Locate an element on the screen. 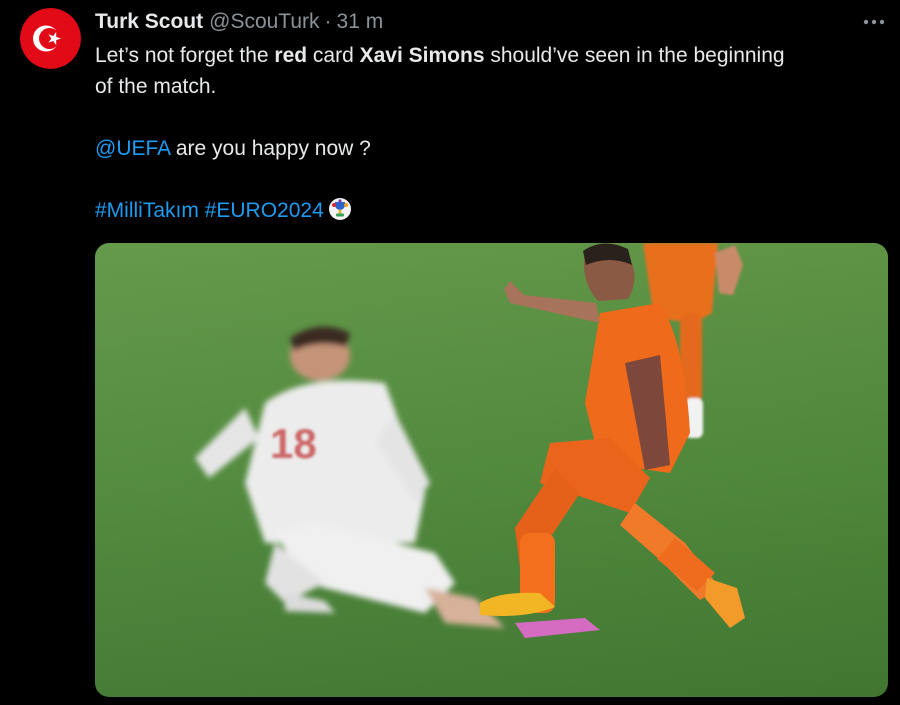  text-segment: Let’s not forget the is located at coordinates (185, 55).